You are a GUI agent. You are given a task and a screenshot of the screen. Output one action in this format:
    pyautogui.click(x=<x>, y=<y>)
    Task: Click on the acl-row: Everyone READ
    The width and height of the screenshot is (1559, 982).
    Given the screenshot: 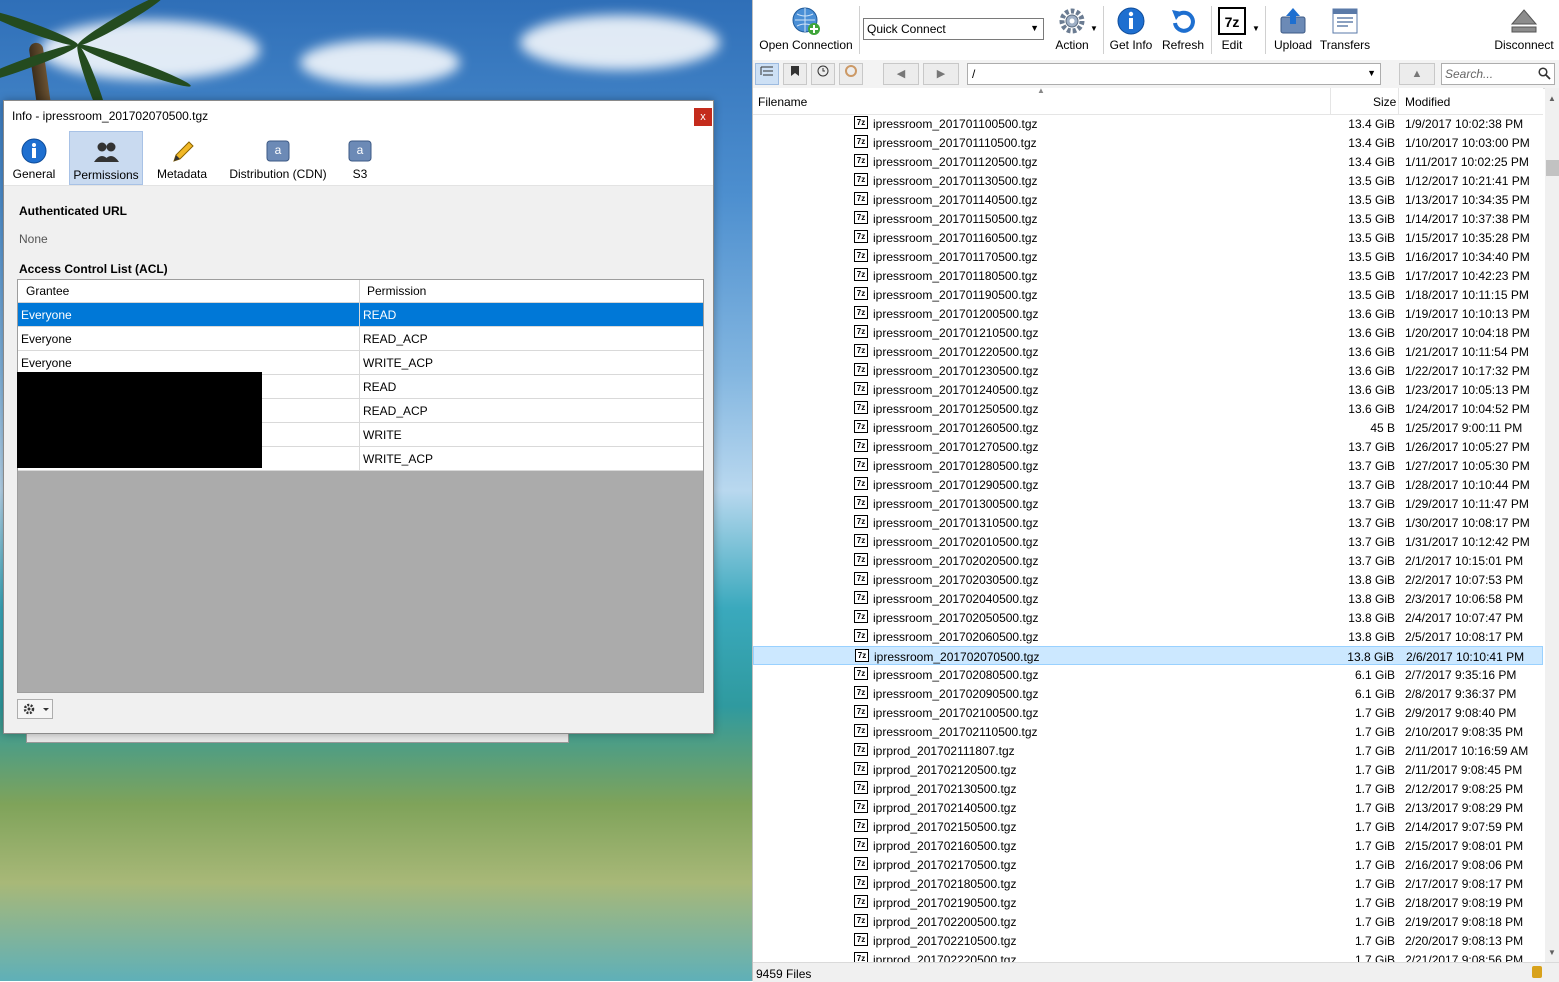 What is the action you would take?
    pyautogui.click(x=360, y=315)
    